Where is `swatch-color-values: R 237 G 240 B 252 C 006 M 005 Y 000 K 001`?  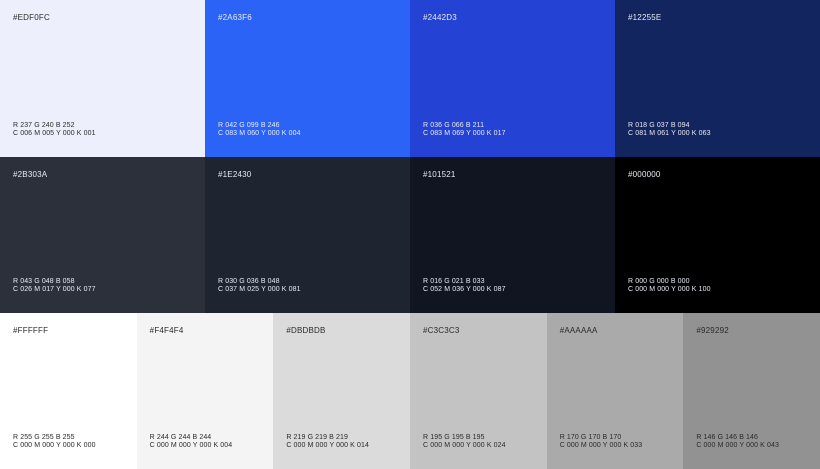 swatch-color-values: R 237 G 240 B 252 C 006 M 005 Y 000 K 001 is located at coordinates (54, 130).